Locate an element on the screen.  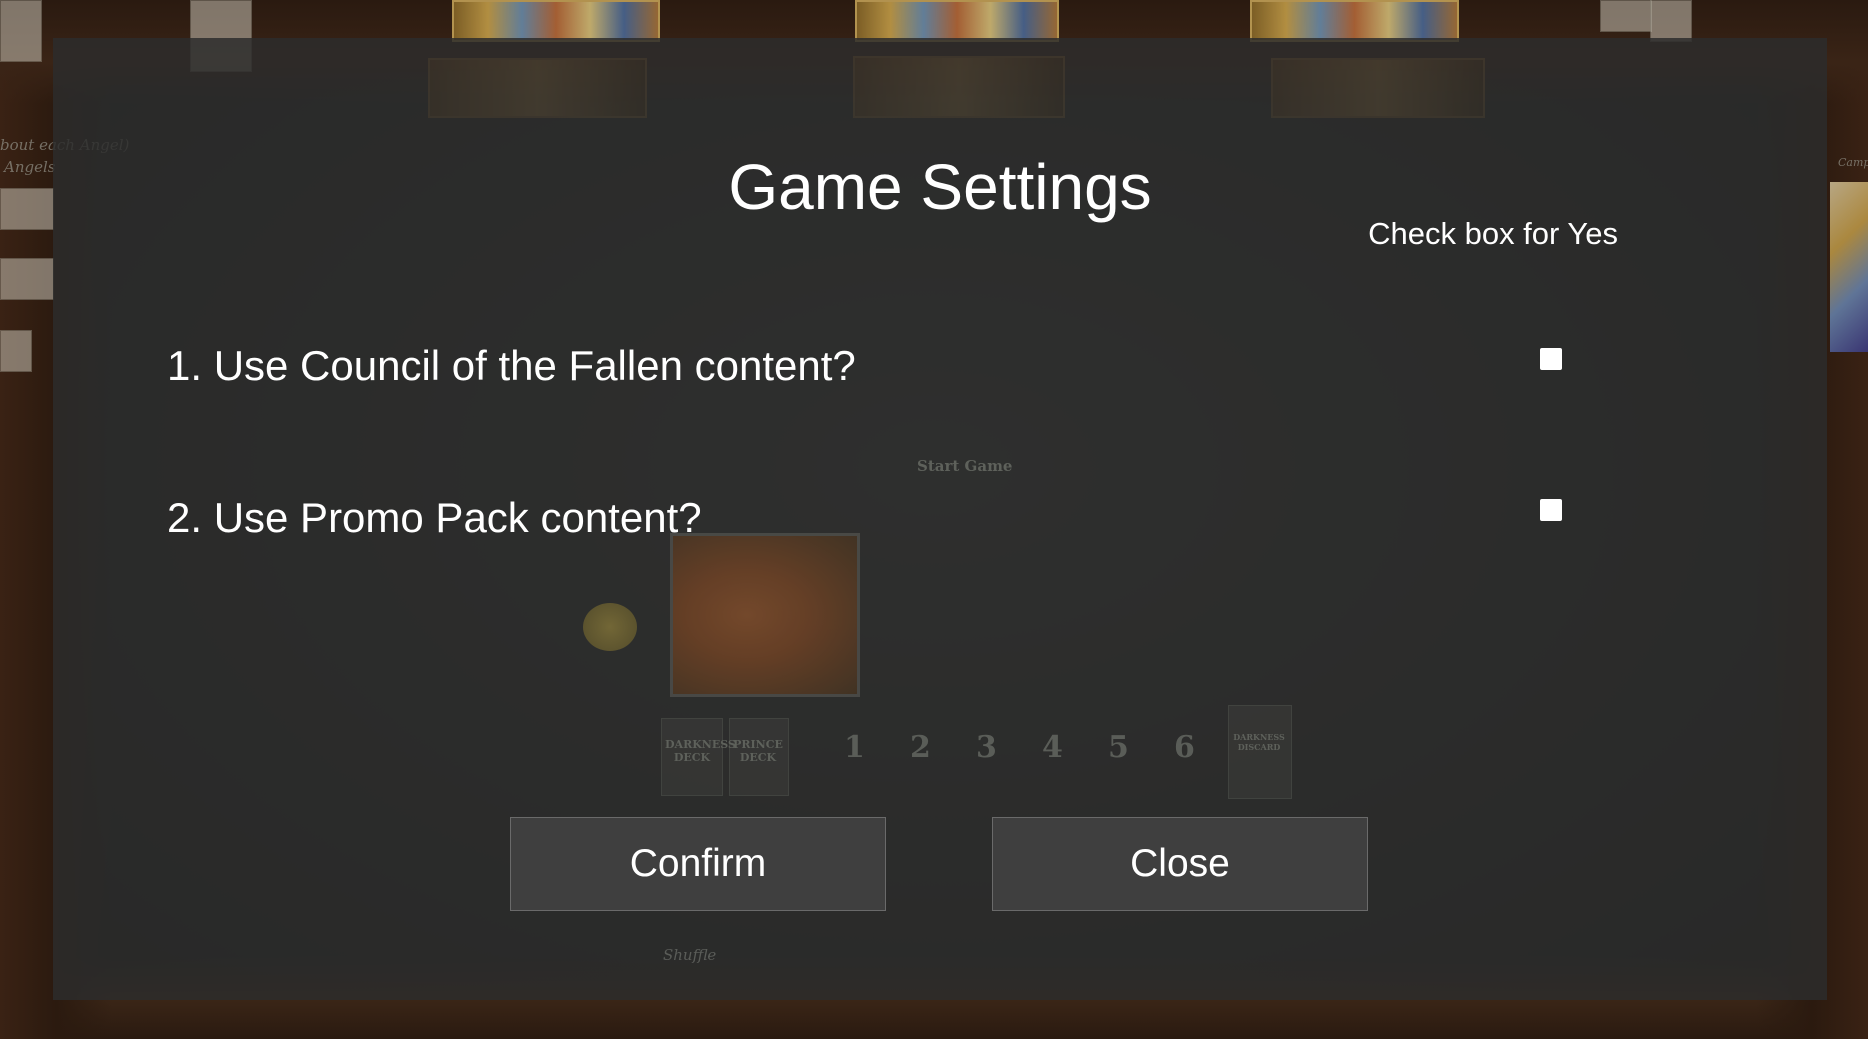
shuffle-label: Shuffle is located at coordinates (690, 955).